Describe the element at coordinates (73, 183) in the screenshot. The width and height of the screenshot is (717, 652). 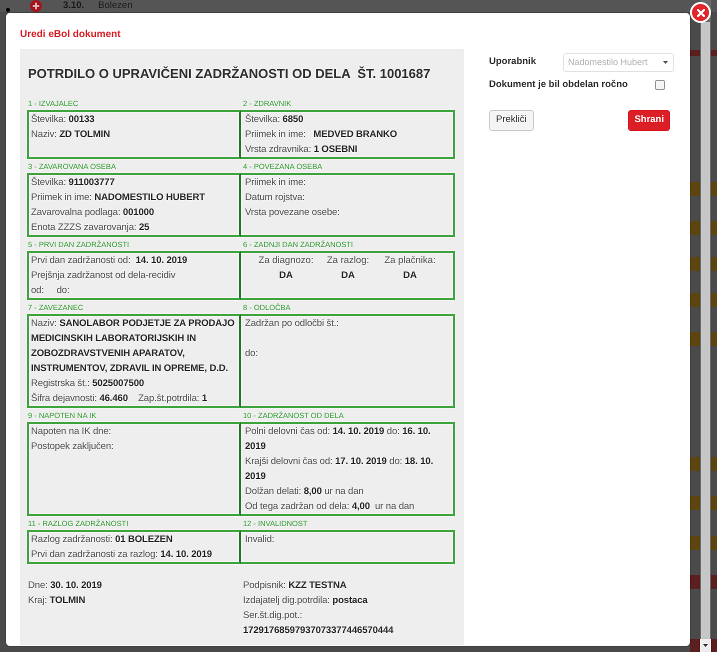
I see `field-text: Številka: 911003777` at that location.